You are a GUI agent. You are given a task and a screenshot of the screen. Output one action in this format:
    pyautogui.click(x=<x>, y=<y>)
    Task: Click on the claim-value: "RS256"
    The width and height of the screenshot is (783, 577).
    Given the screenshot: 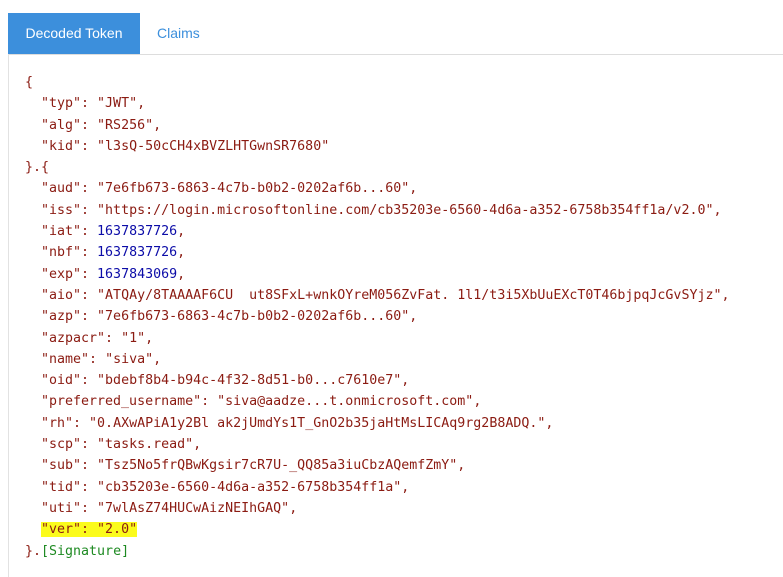 What is the action you would take?
    pyautogui.click(x=125, y=125)
    